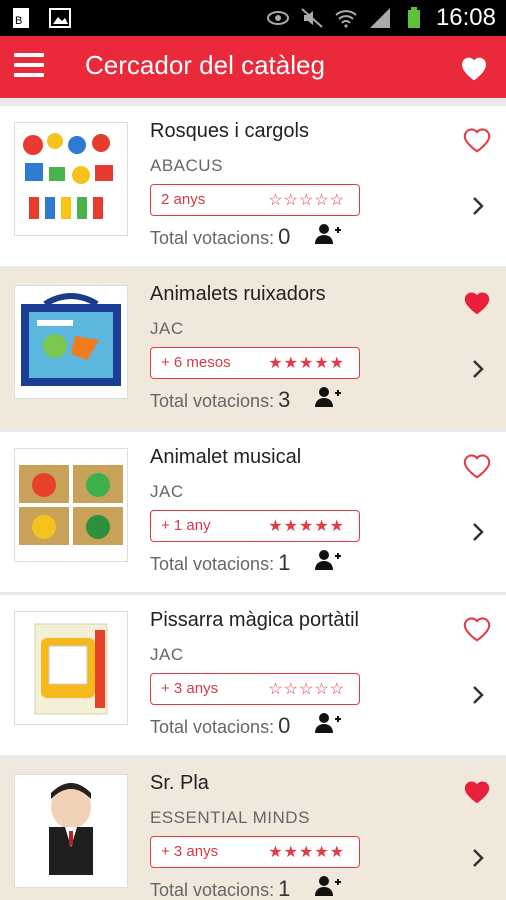 The image size is (506, 900). I want to click on menu-icon, so click(29, 66).